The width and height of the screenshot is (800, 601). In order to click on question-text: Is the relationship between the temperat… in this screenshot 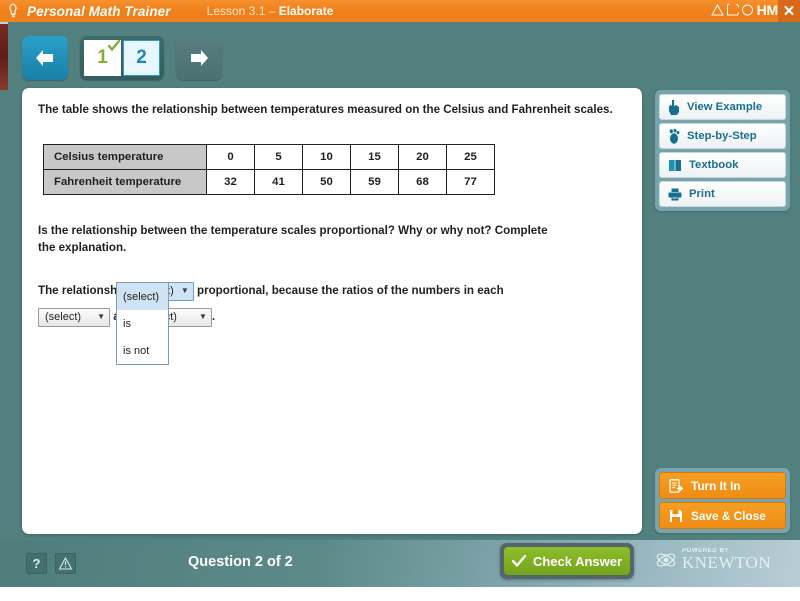, I will do `click(293, 238)`.